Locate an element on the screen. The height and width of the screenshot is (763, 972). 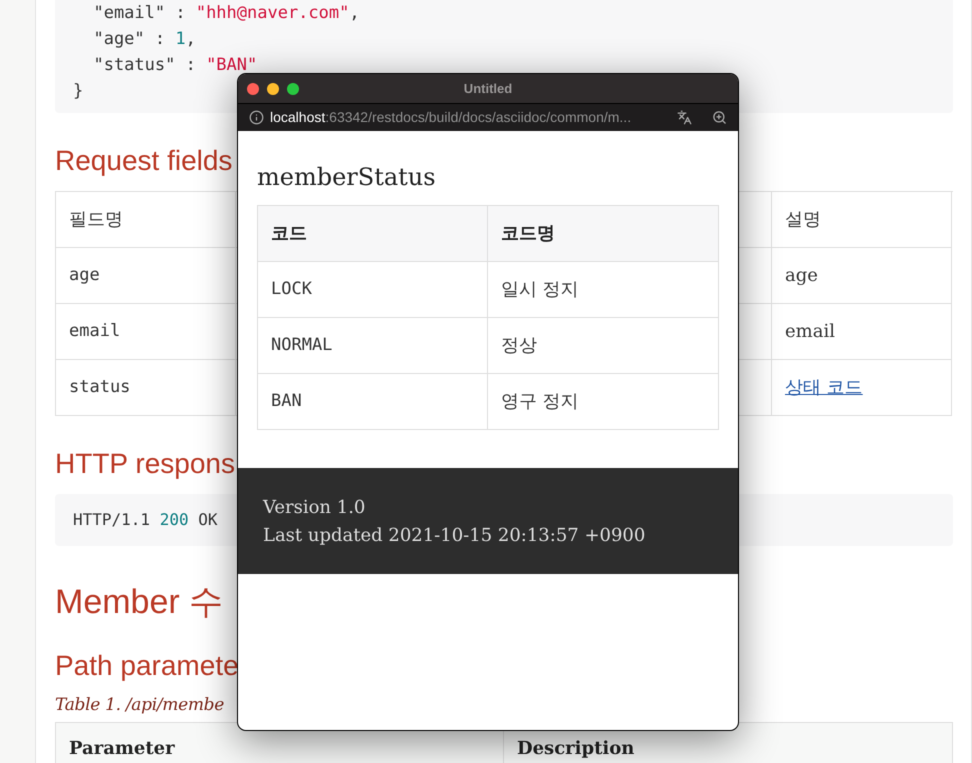
section-heading: Request fields is located at coordinates (143, 161).